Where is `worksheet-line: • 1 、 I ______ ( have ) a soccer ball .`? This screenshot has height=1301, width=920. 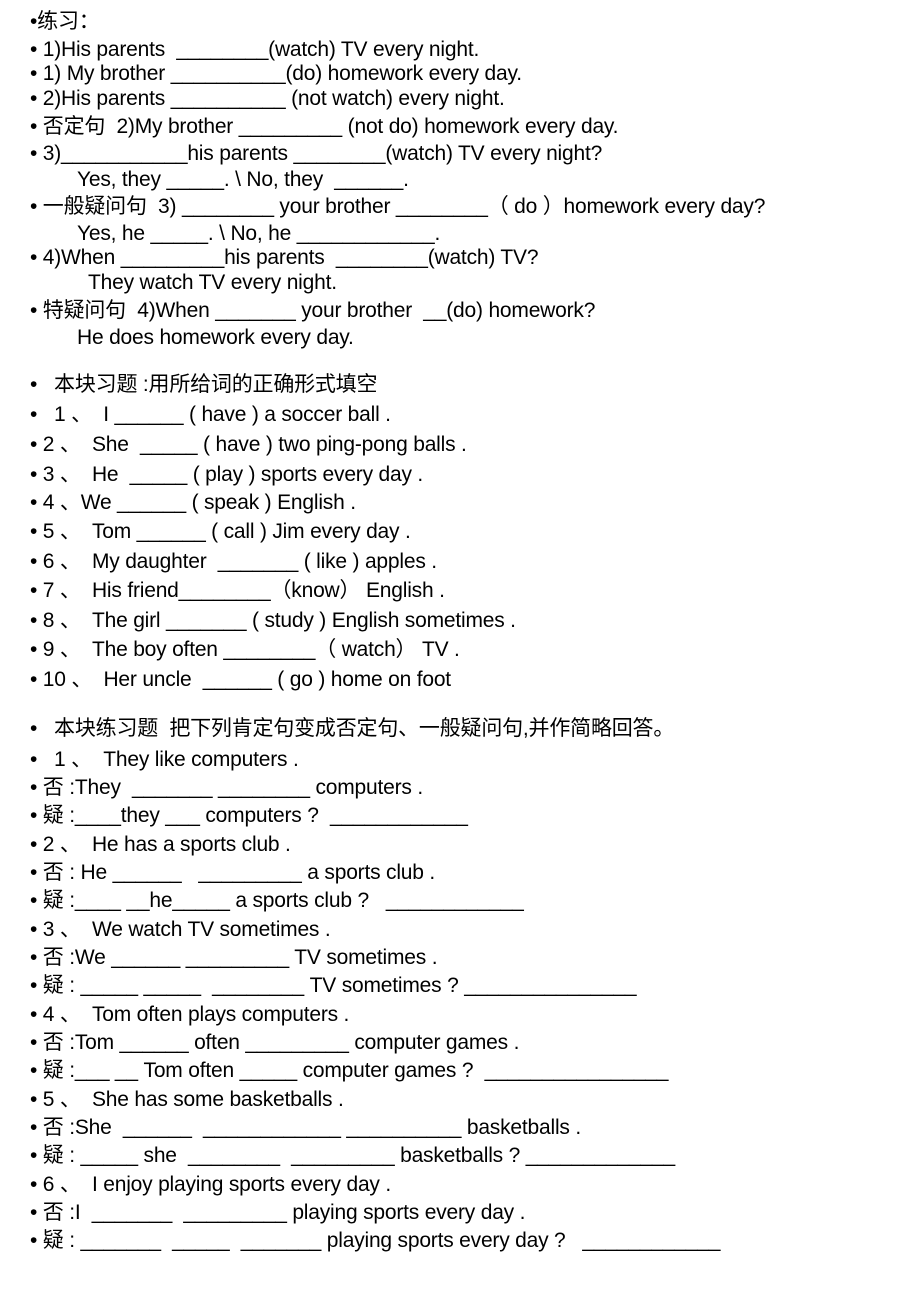 worksheet-line: • 1 、 I ______ ( have ) a soccer ball . is located at coordinates (210, 414).